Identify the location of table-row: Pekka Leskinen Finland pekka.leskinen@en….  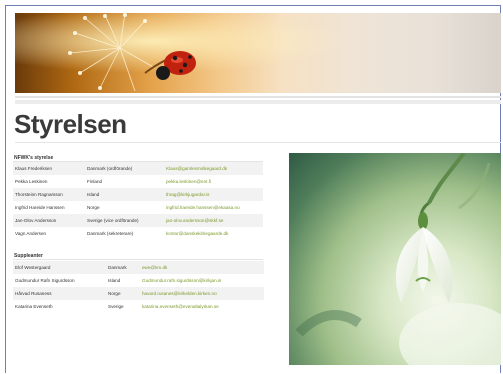
(138, 181).